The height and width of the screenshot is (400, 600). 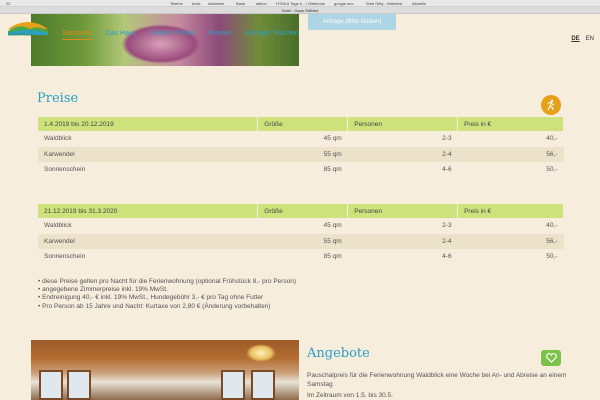 What do you see at coordinates (261, 3) in the screenshot?
I see `bookmark-item: aktion` at bounding box center [261, 3].